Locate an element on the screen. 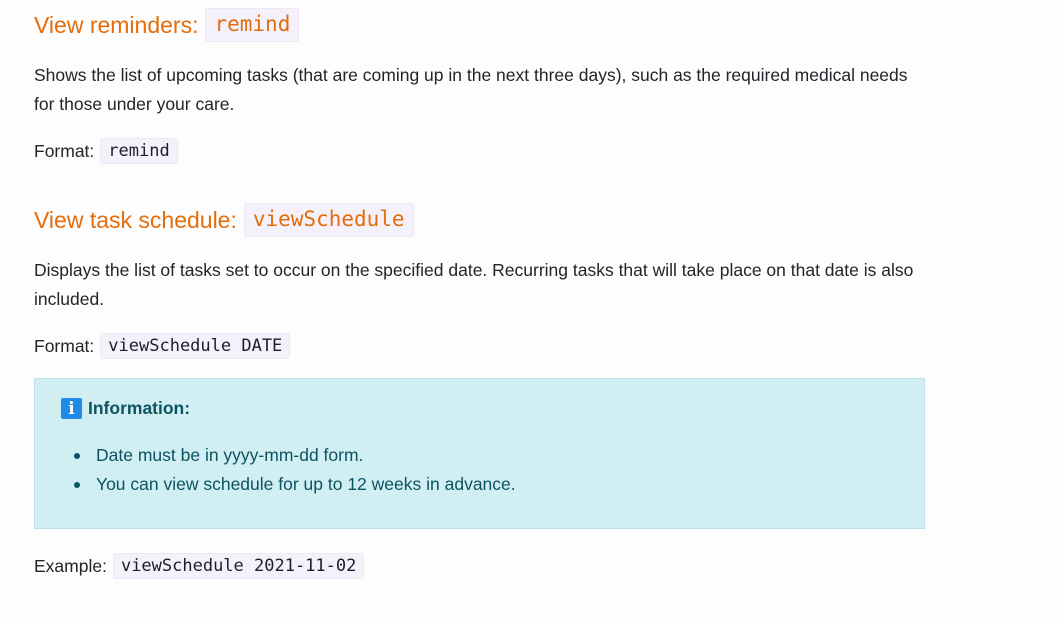  reminders-format: Format: remind is located at coordinates (106, 151).